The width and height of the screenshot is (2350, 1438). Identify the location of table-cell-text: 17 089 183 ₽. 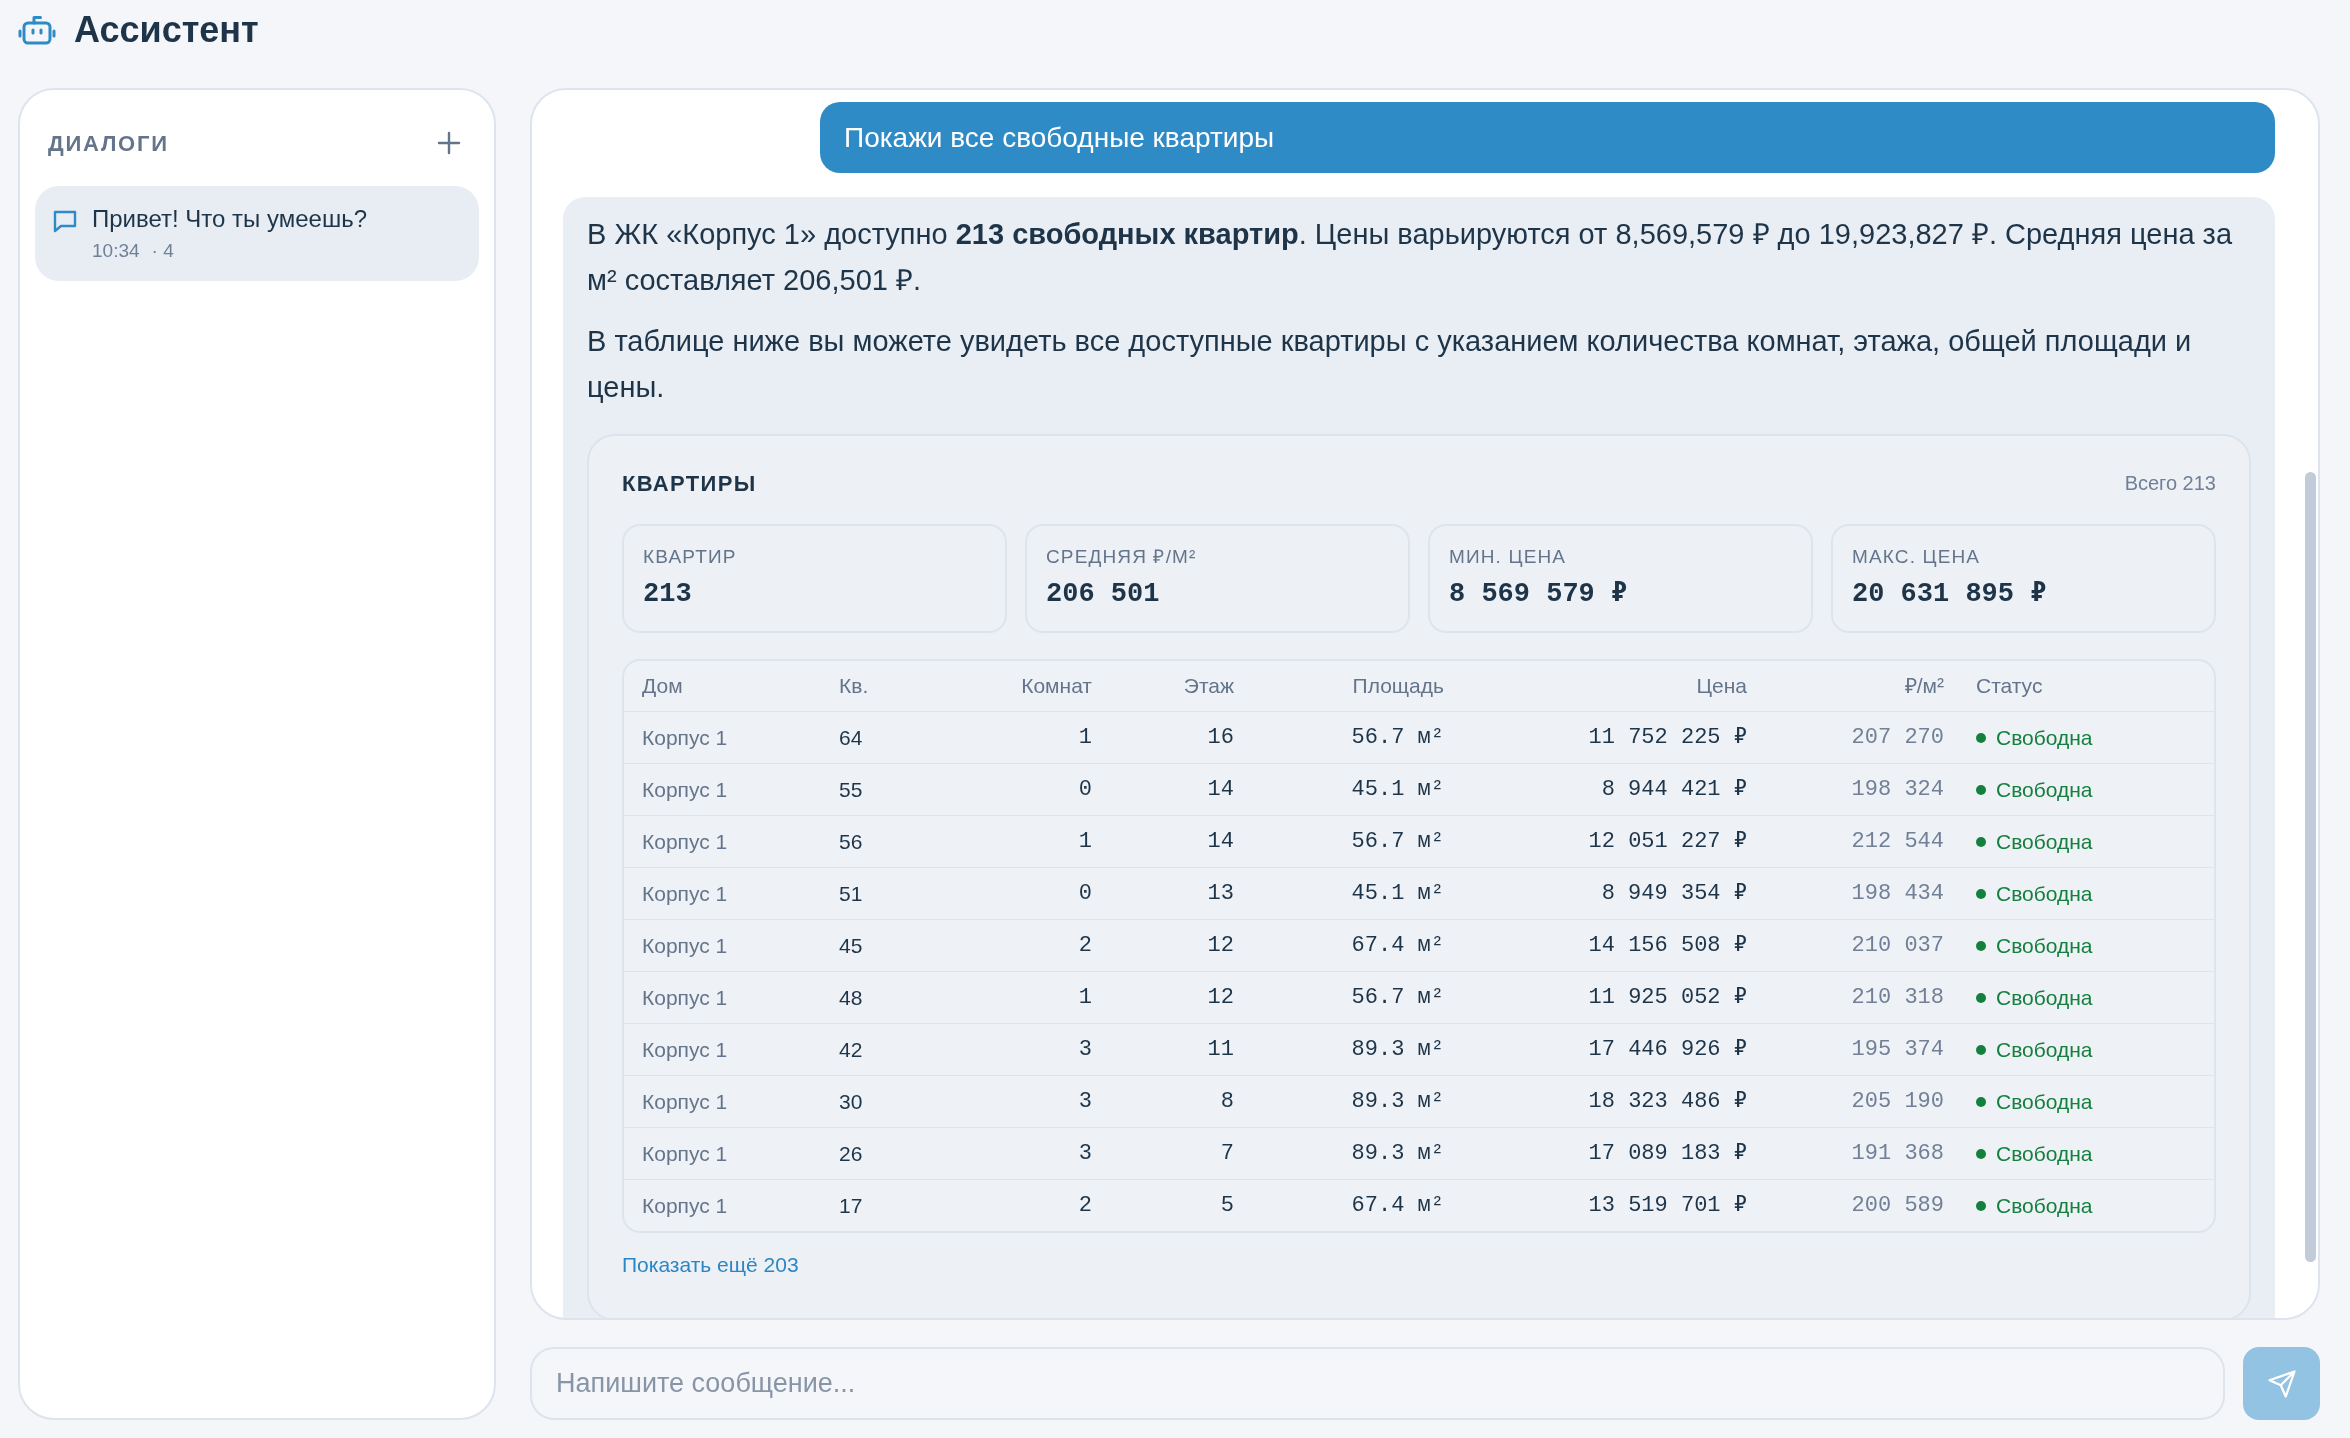
(1667, 1154).